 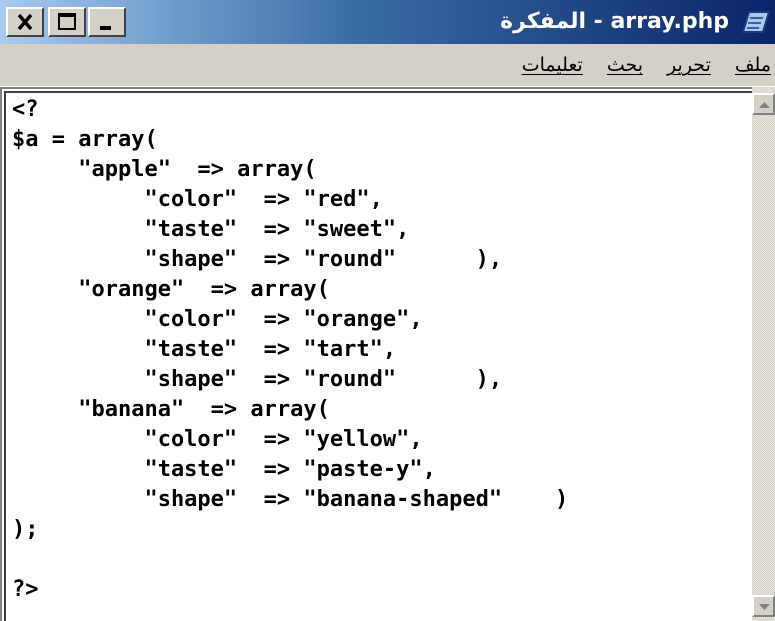 What do you see at coordinates (85, 139) in the screenshot?
I see `code-line: $a = array(` at bounding box center [85, 139].